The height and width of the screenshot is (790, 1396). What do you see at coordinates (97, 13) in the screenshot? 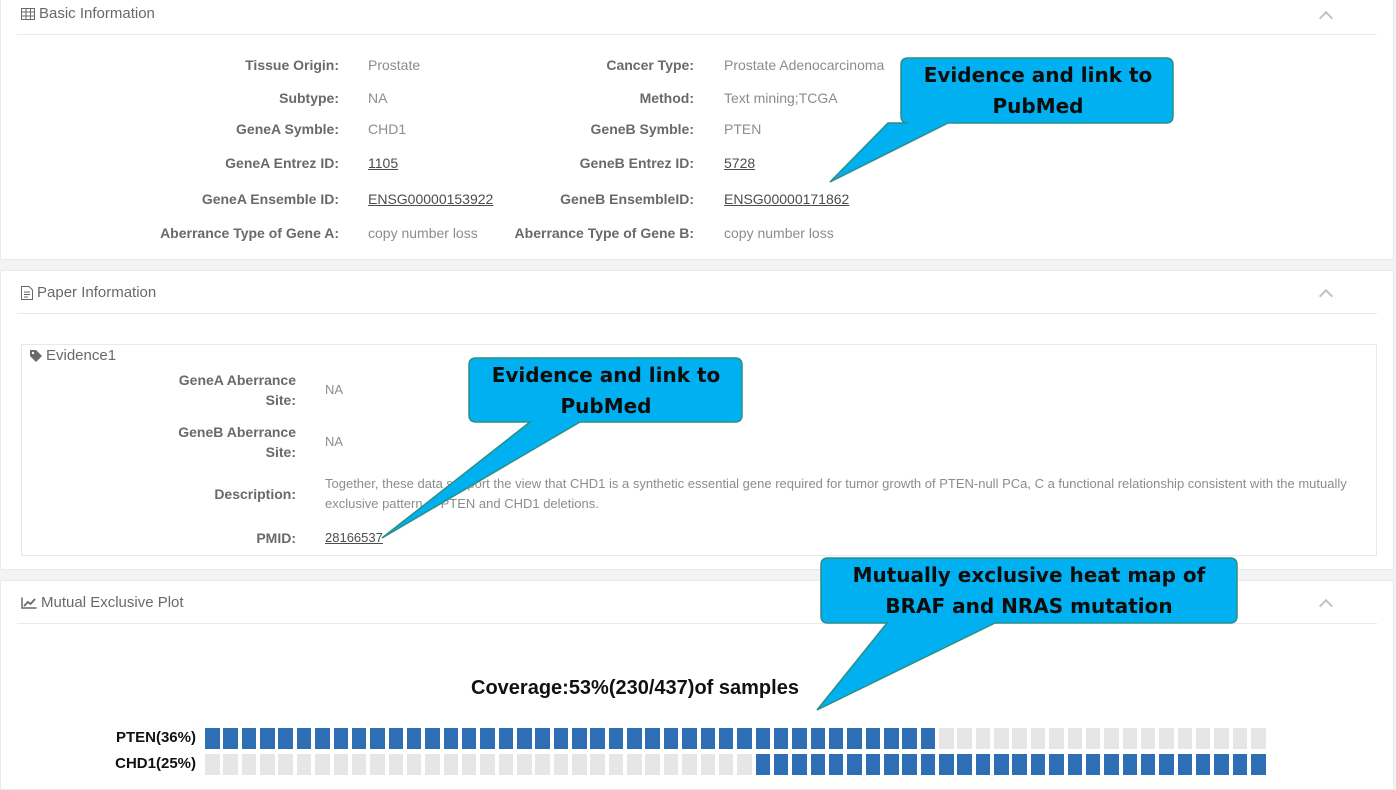
I see `basic-information-title-text: Basic Information` at bounding box center [97, 13].